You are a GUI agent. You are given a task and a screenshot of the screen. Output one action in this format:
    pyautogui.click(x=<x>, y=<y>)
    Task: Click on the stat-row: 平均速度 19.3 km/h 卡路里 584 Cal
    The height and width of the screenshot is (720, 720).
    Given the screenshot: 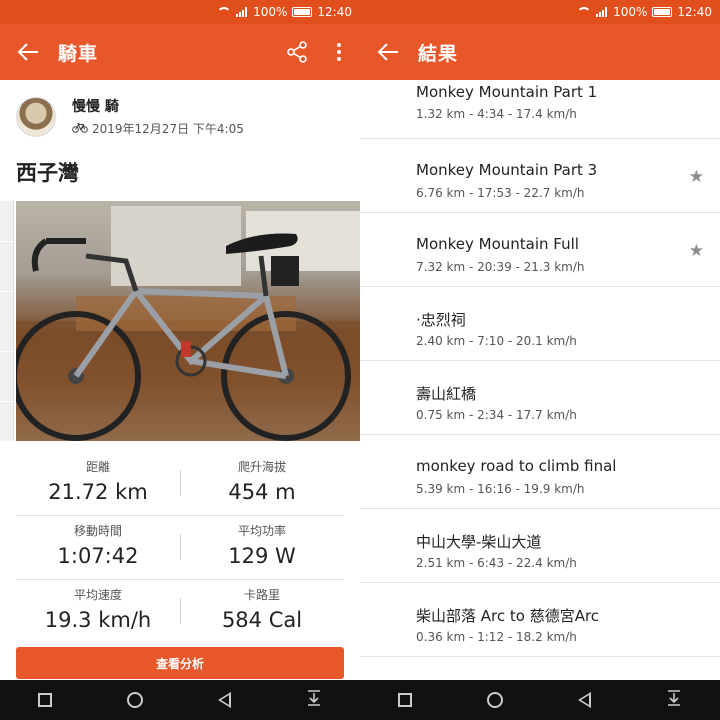 What is the action you would take?
    pyautogui.click(x=180, y=612)
    